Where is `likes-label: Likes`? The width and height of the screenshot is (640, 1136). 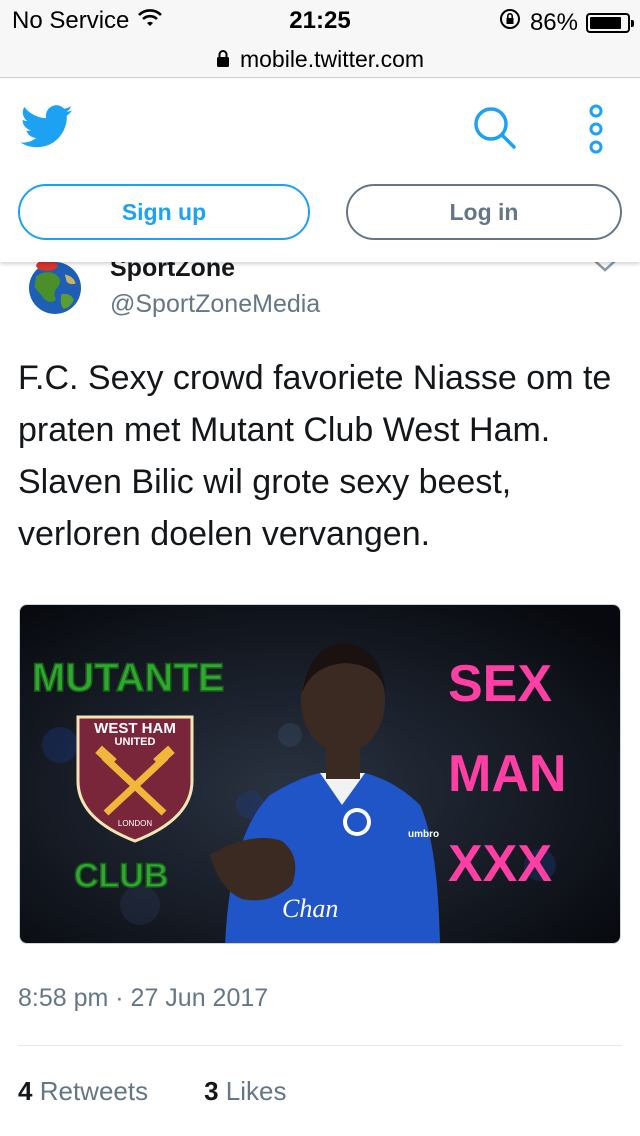 likes-label: Likes is located at coordinates (256, 1091).